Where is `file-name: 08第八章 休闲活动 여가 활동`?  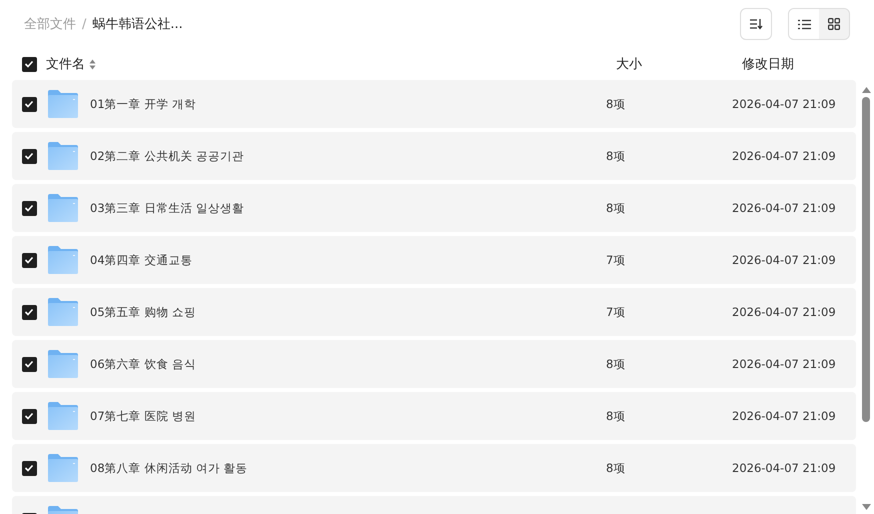
file-name: 08第八章 休闲活动 여가 활동 is located at coordinates (169, 468).